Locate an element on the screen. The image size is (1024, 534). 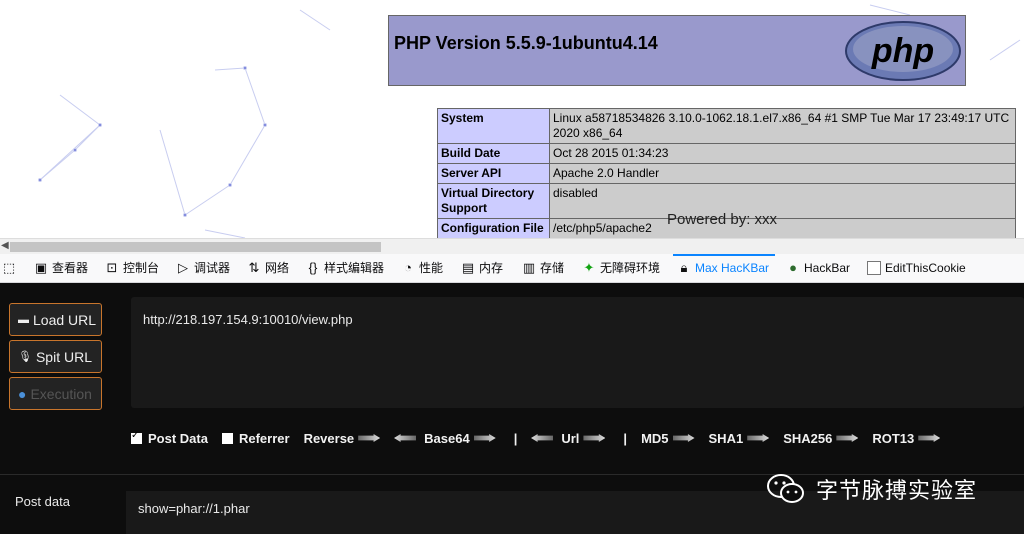
checkbox-checked-icon is located at coordinates (136, 437).